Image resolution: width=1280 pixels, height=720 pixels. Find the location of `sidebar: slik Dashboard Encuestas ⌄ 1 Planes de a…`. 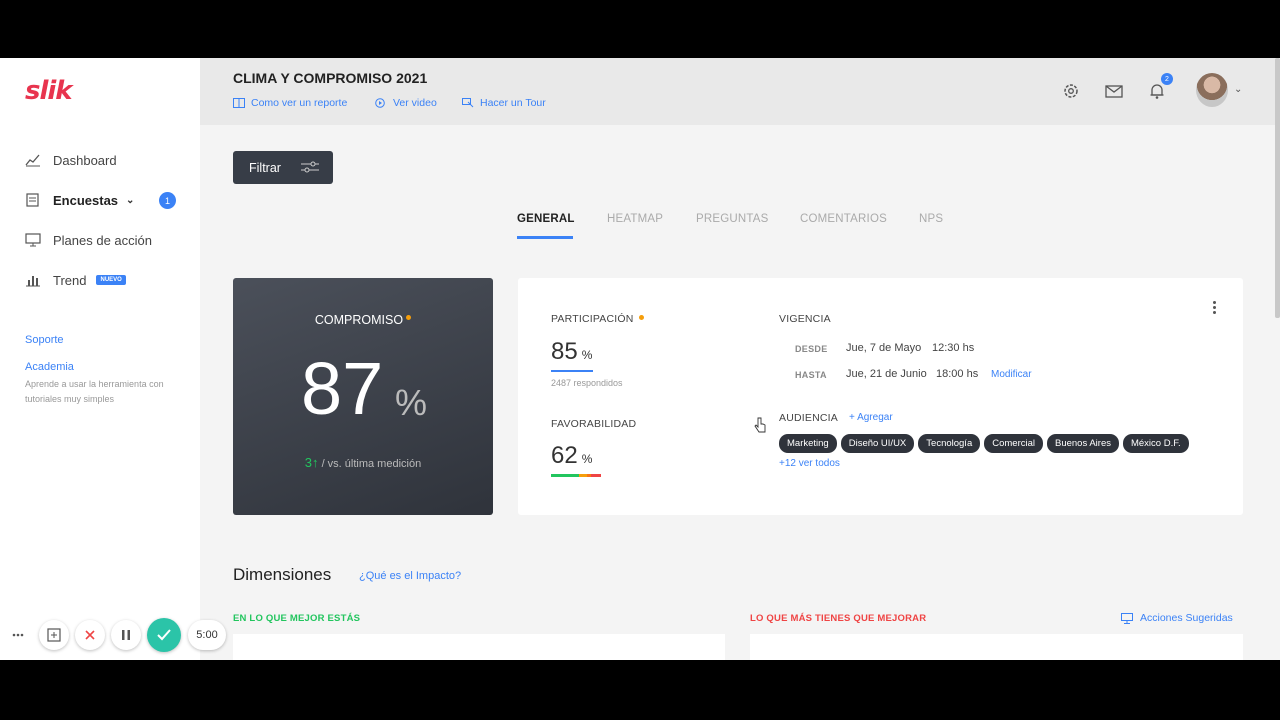

sidebar: slik Dashboard Encuestas ⌄ 1 Planes de a… is located at coordinates (100, 359).